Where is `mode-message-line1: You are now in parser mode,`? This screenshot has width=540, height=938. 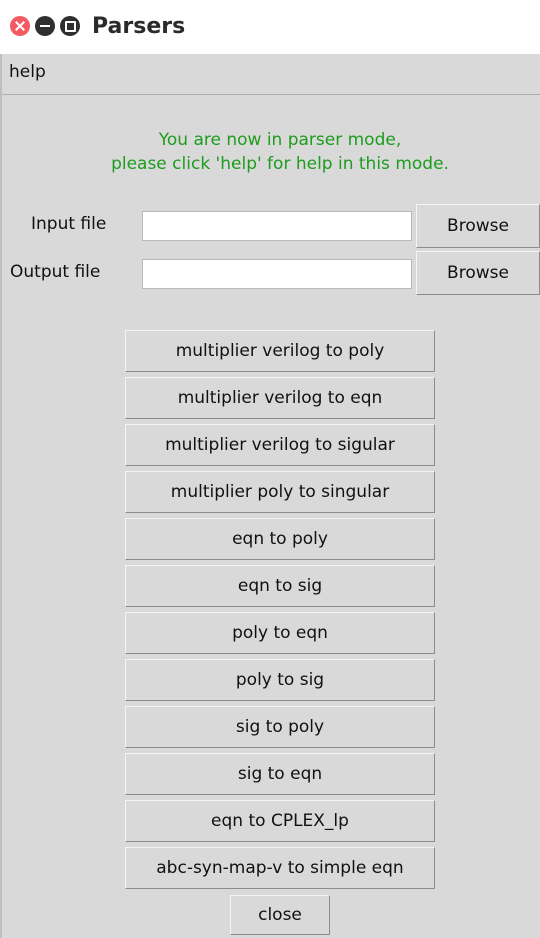 mode-message-line1: You are now in parser mode, is located at coordinates (280, 140).